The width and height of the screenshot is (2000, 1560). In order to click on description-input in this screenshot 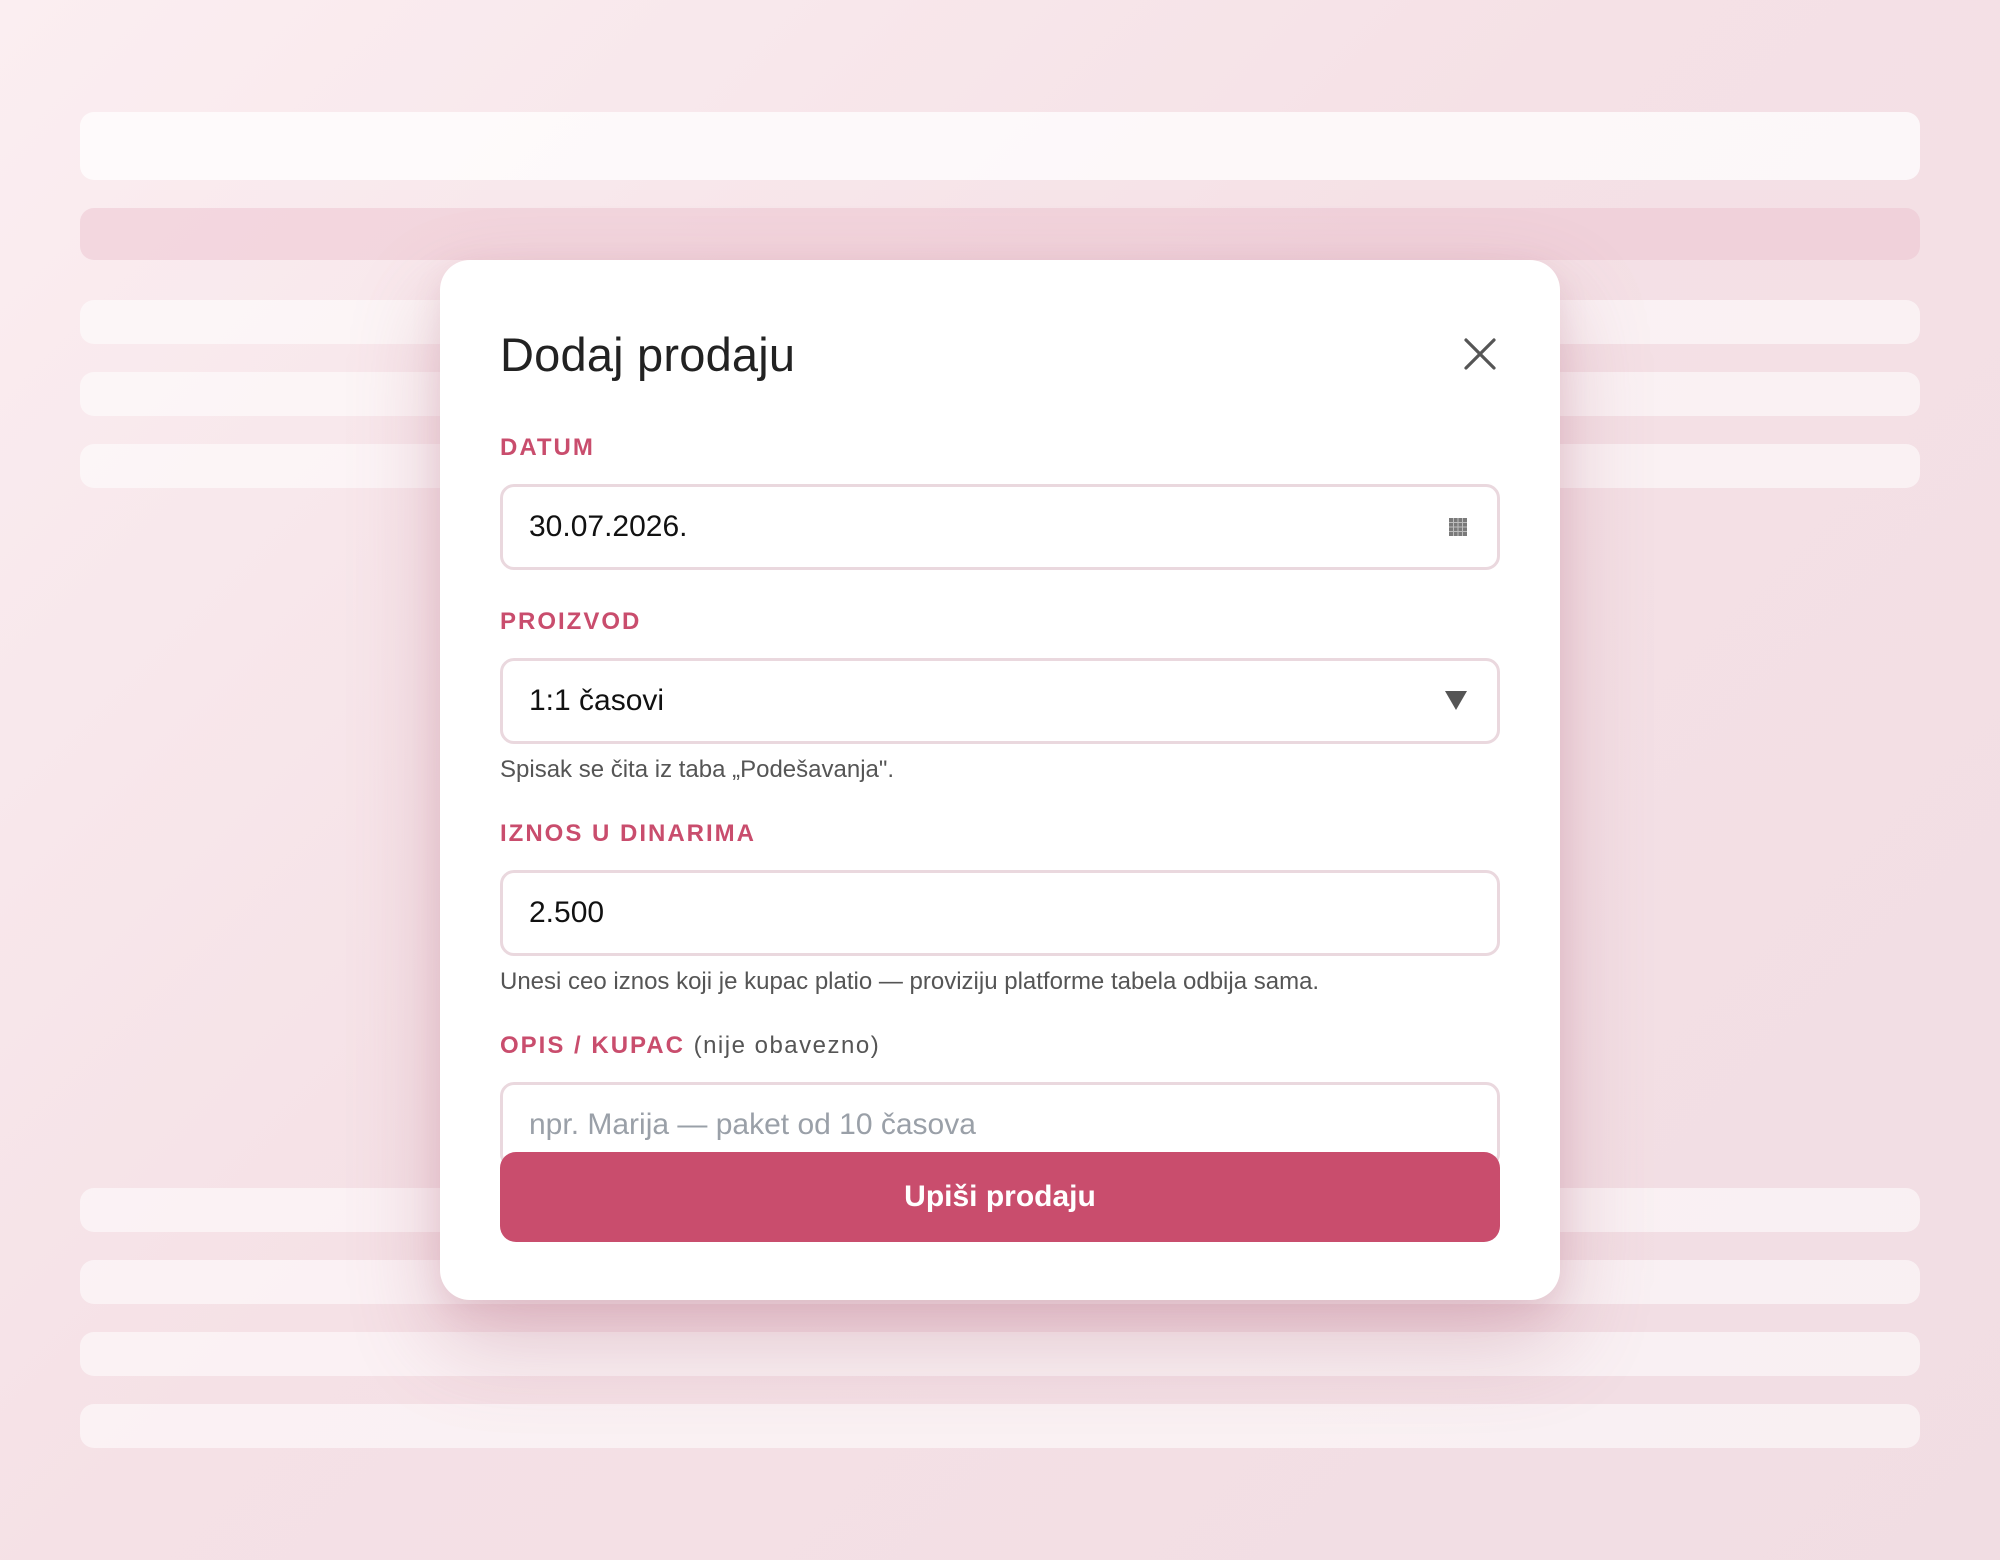, I will do `click(1000, 1125)`.